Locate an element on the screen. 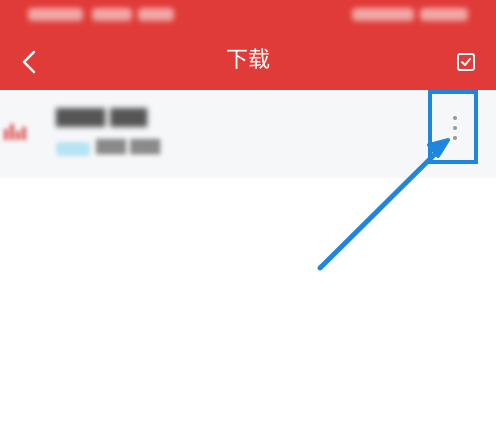 The width and height of the screenshot is (496, 433). status-bar is located at coordinates (248, 17).